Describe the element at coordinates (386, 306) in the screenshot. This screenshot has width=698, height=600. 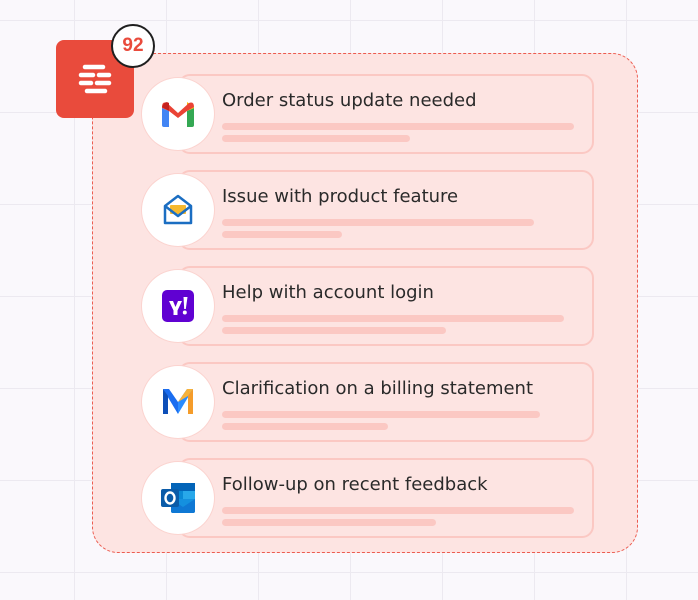
I see `message-card: Help with account login` at that location.